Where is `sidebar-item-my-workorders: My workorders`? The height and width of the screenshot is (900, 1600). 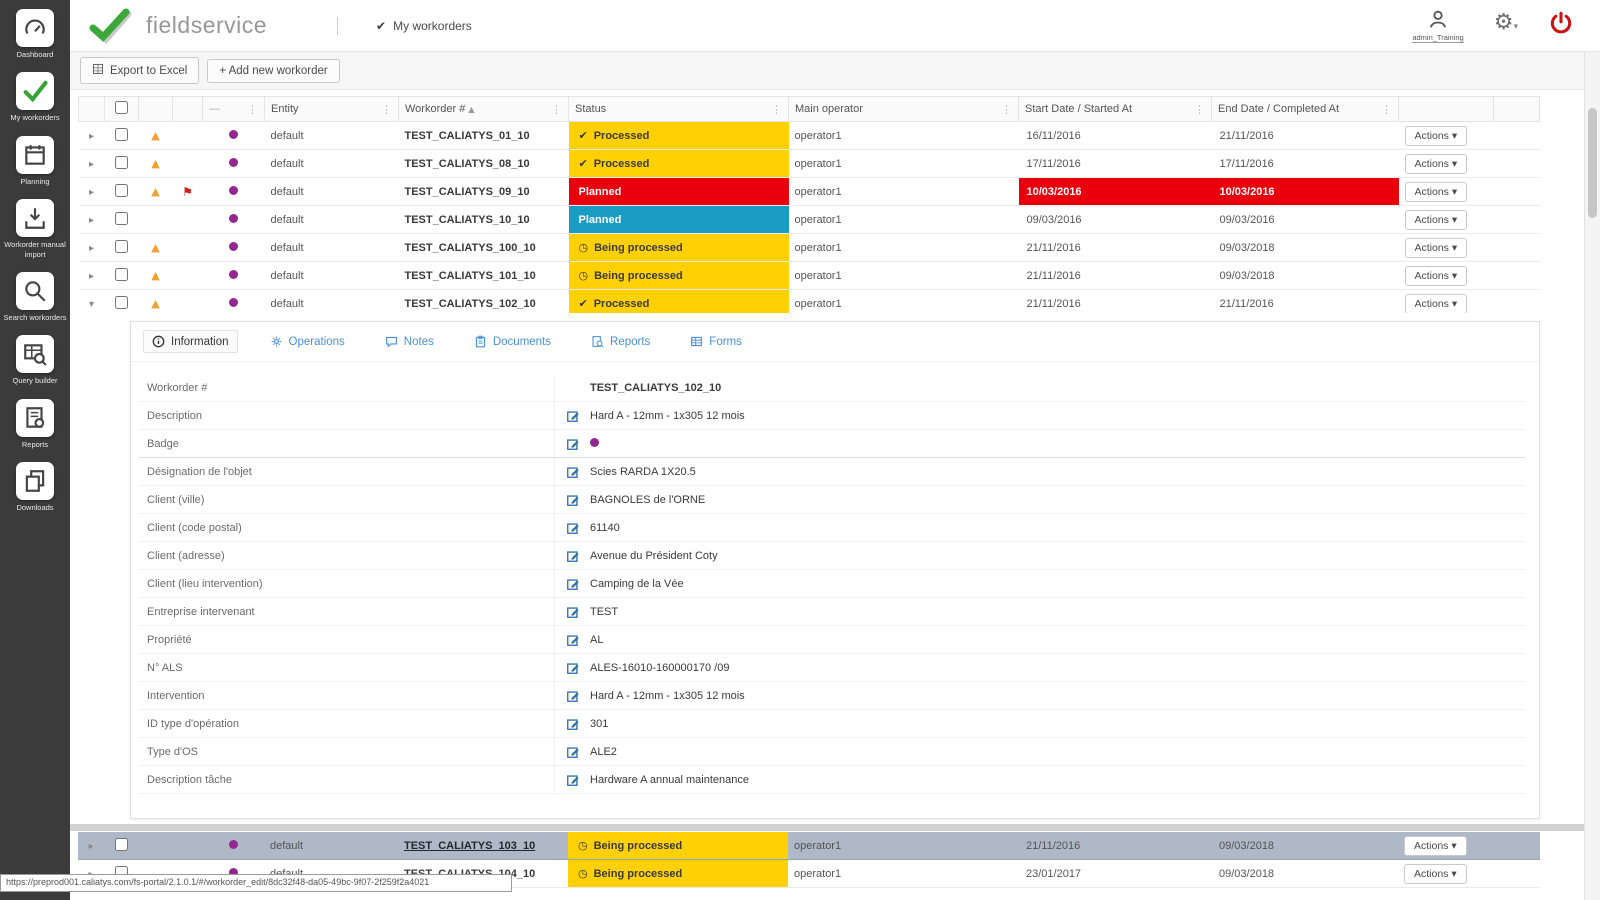
sidebar-item-my-workorders: My workorders is located at coordinates (35, 94).